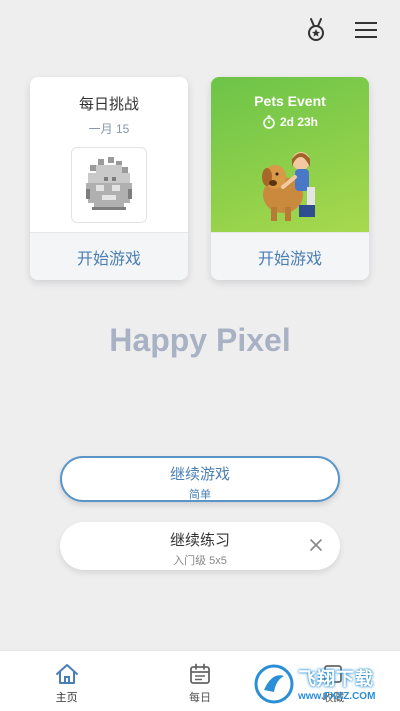  What do you see at coordinates (199, 474) in the screenshot?
I see `continue-game-label: 继续游戏` at bounding box center [199, 474].